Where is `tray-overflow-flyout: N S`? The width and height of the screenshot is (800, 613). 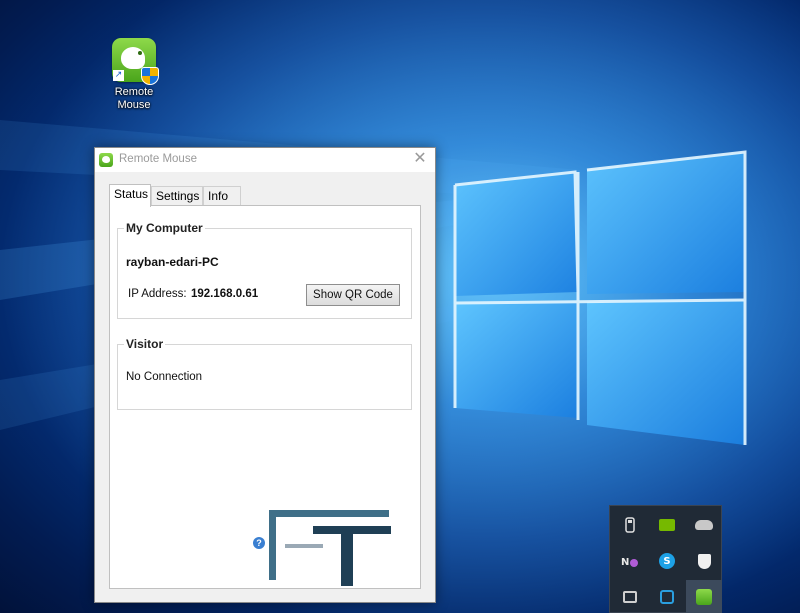
tray-overflow-flyout: N S is located at coordinates (665, 559).